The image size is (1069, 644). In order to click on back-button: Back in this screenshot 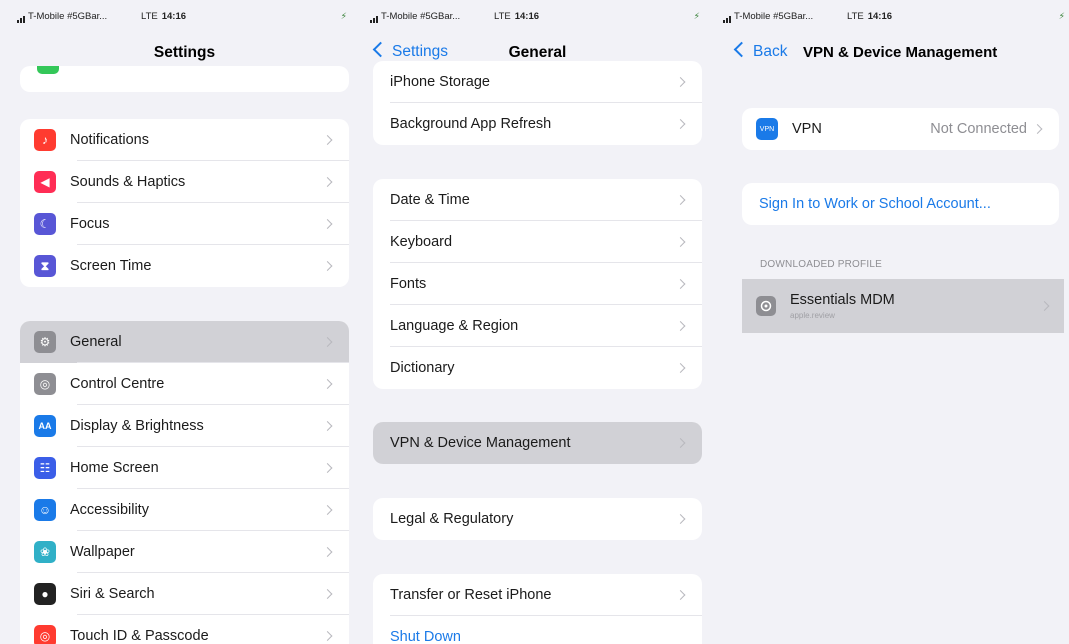, I will do `click(760, 51)`.